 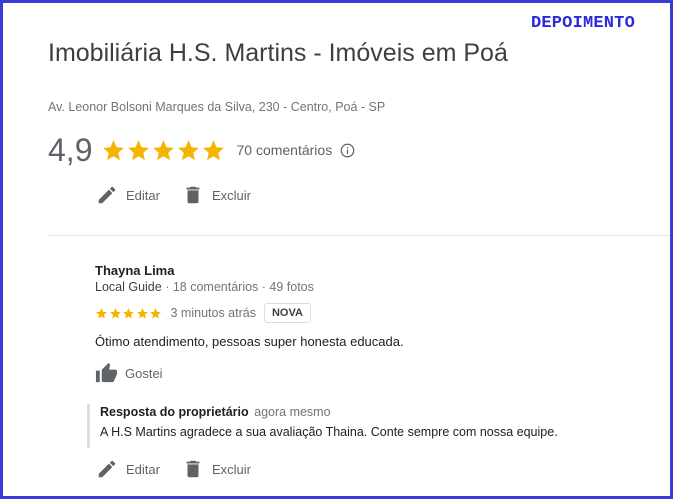 I want to click on edit-business-button: Editar, so click(x=128, y=195).